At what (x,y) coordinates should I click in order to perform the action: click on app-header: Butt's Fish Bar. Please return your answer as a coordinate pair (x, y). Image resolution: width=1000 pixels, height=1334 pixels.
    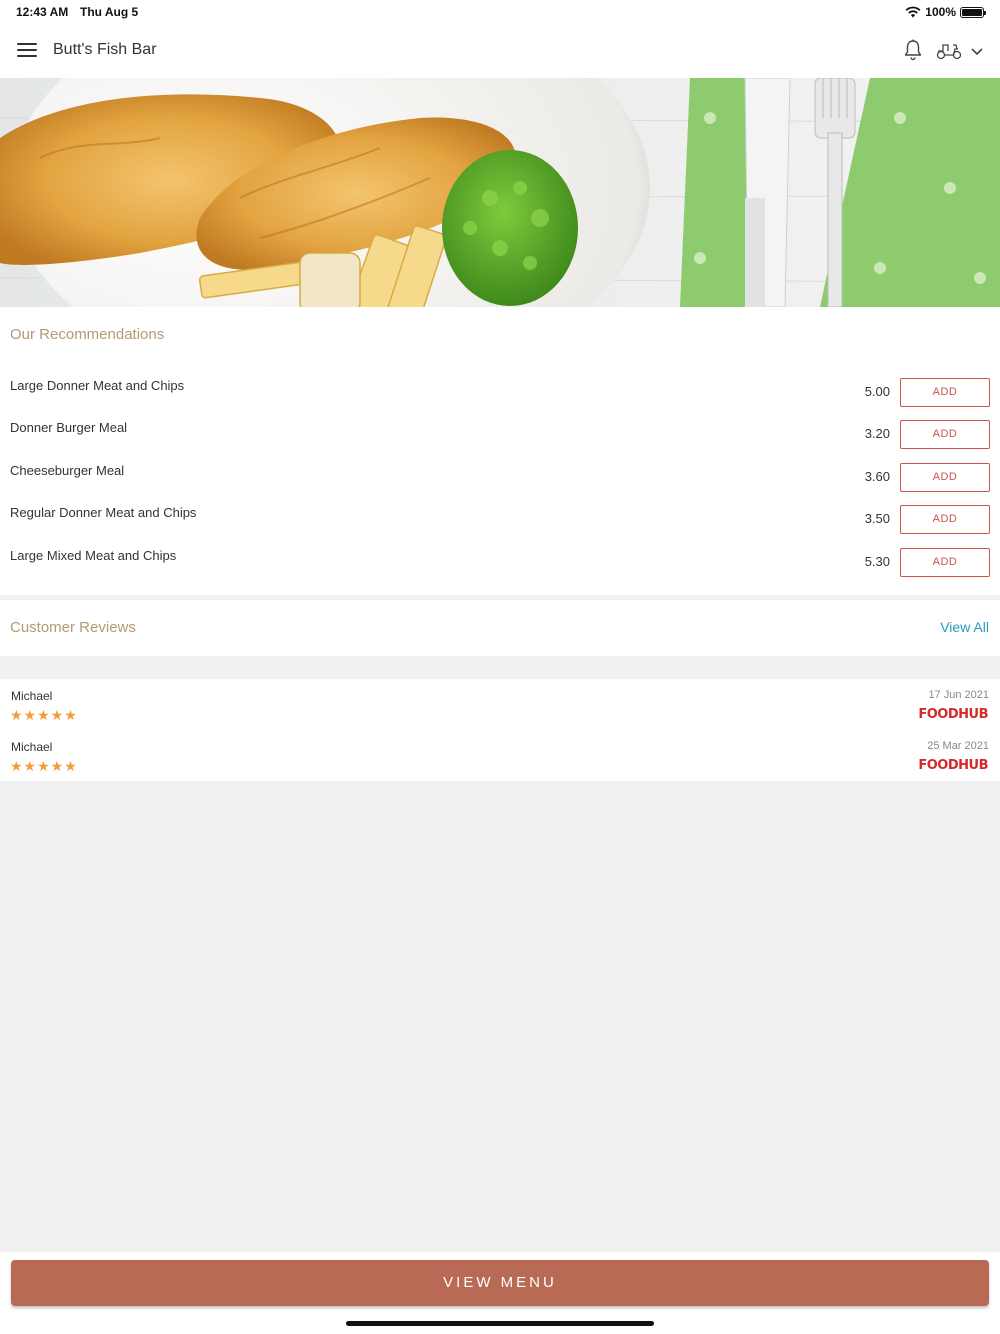
    Looking at the image, I should click on (500, 51).